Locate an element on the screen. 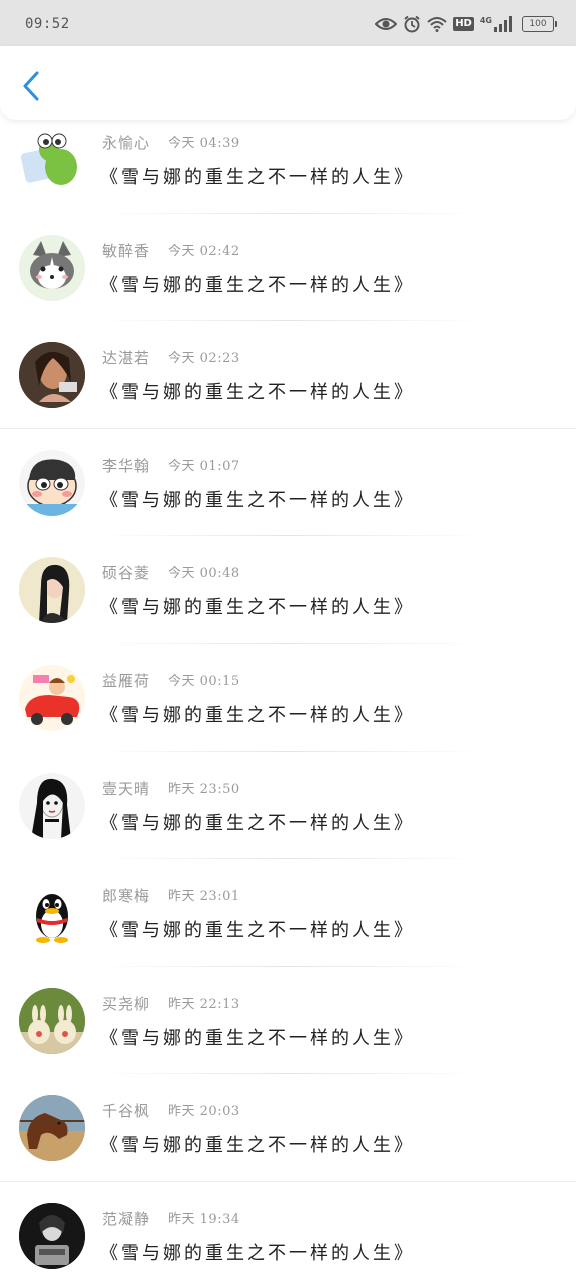  status-bar: 09:52 HD 4G 100 is located at coordinates (288, 24).